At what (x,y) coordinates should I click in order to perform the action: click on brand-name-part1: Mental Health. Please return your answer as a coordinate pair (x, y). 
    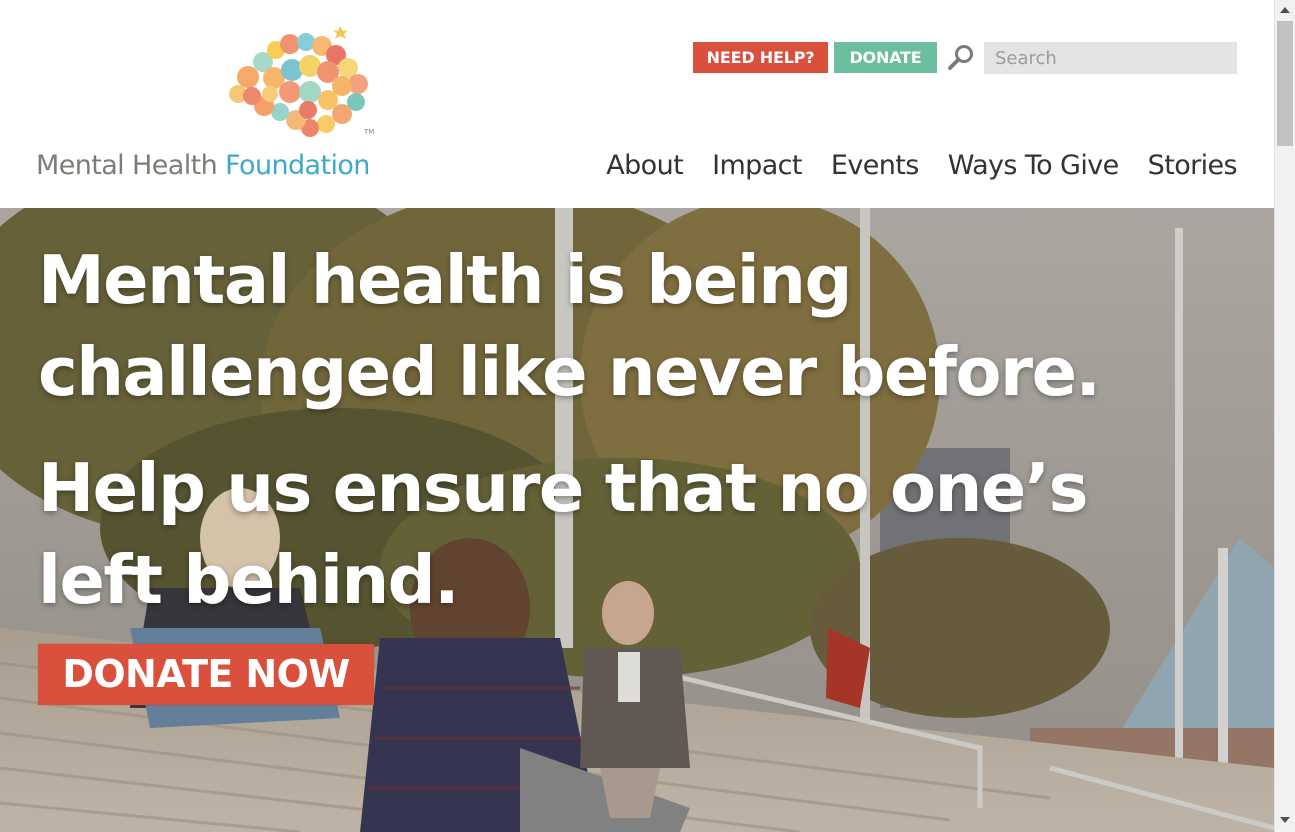
    Looking at the image, I should click on (127, 165).